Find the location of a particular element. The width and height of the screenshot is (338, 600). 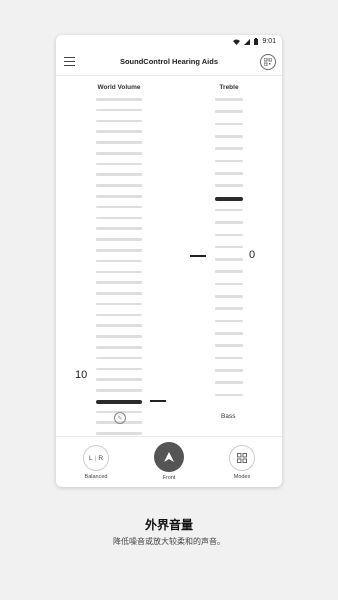

play-triangle-icon is located at coordinates (169, 457).